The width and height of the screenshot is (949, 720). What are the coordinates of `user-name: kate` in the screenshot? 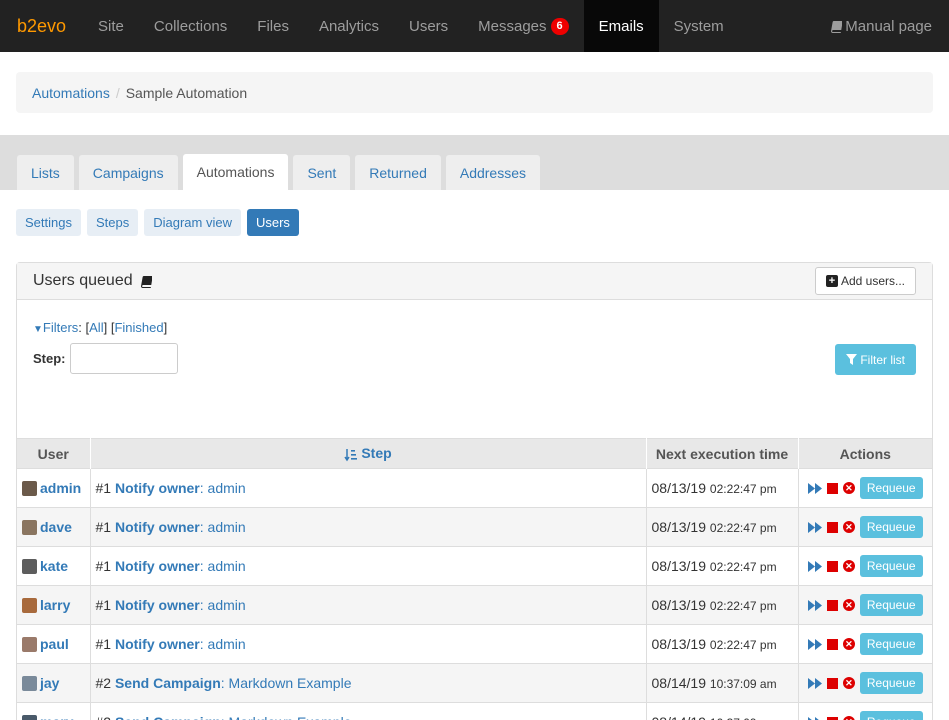 It's located at (54, 566).